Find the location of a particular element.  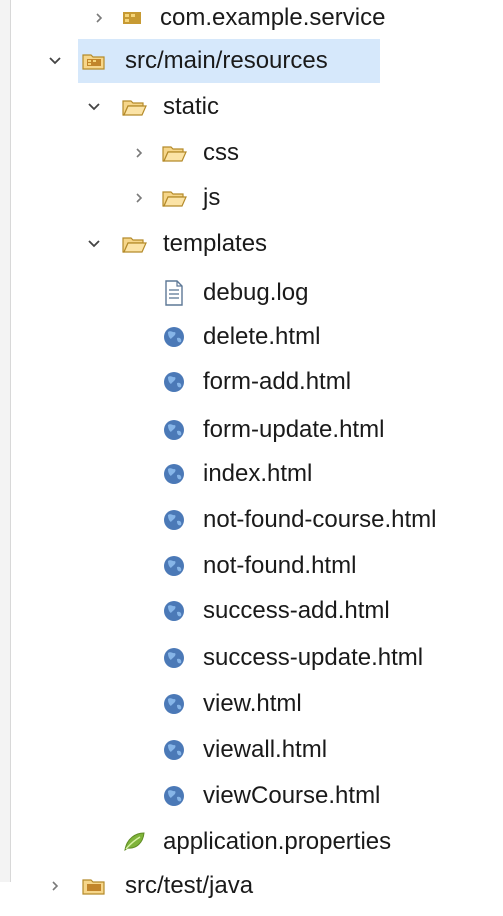

tree-item-label: not-found-course.html is located at coordinates (320, 519).